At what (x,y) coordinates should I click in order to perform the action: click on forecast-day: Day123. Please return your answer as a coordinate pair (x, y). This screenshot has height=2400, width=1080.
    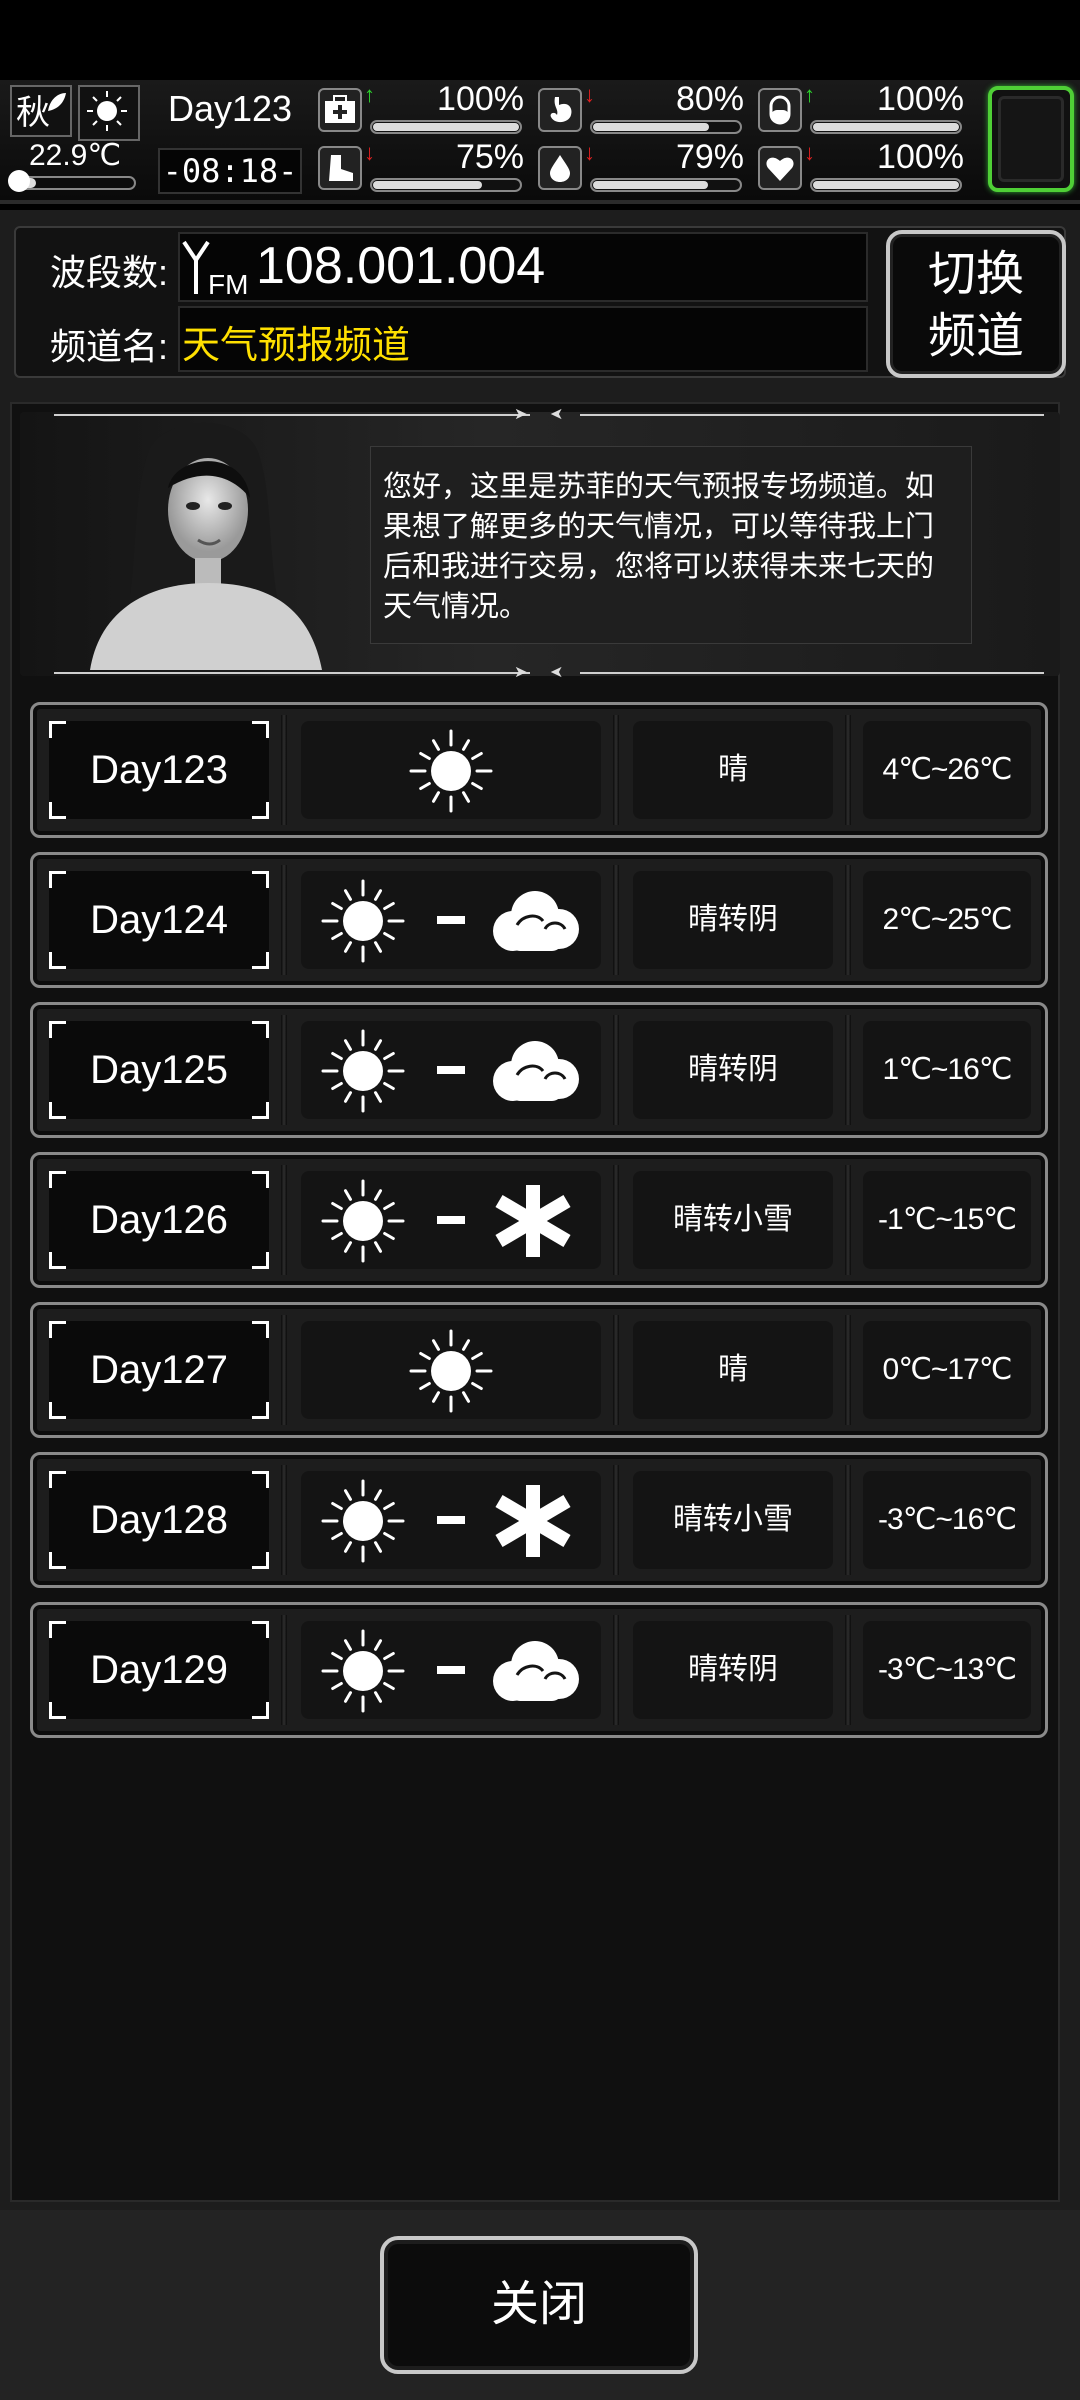
    Looking at the image, I should click on (159, 770).